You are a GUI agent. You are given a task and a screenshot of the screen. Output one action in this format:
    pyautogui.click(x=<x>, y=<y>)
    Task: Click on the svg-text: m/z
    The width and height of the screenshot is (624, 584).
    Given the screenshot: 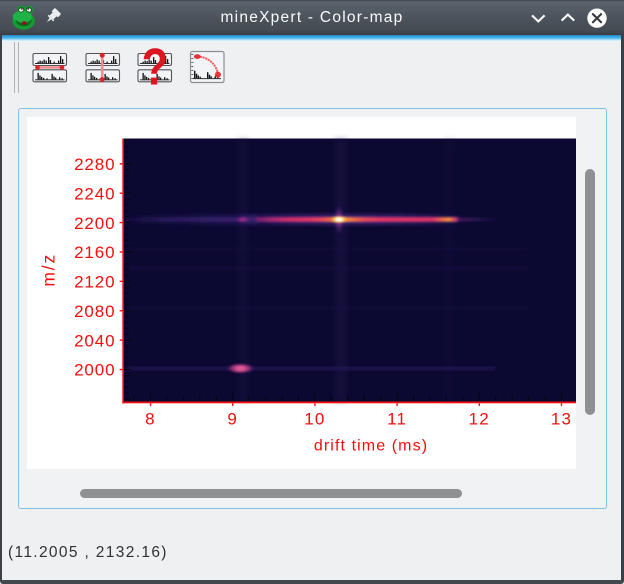 What is the action you would take?
    pyautogui.click(x=49, y=270)
    